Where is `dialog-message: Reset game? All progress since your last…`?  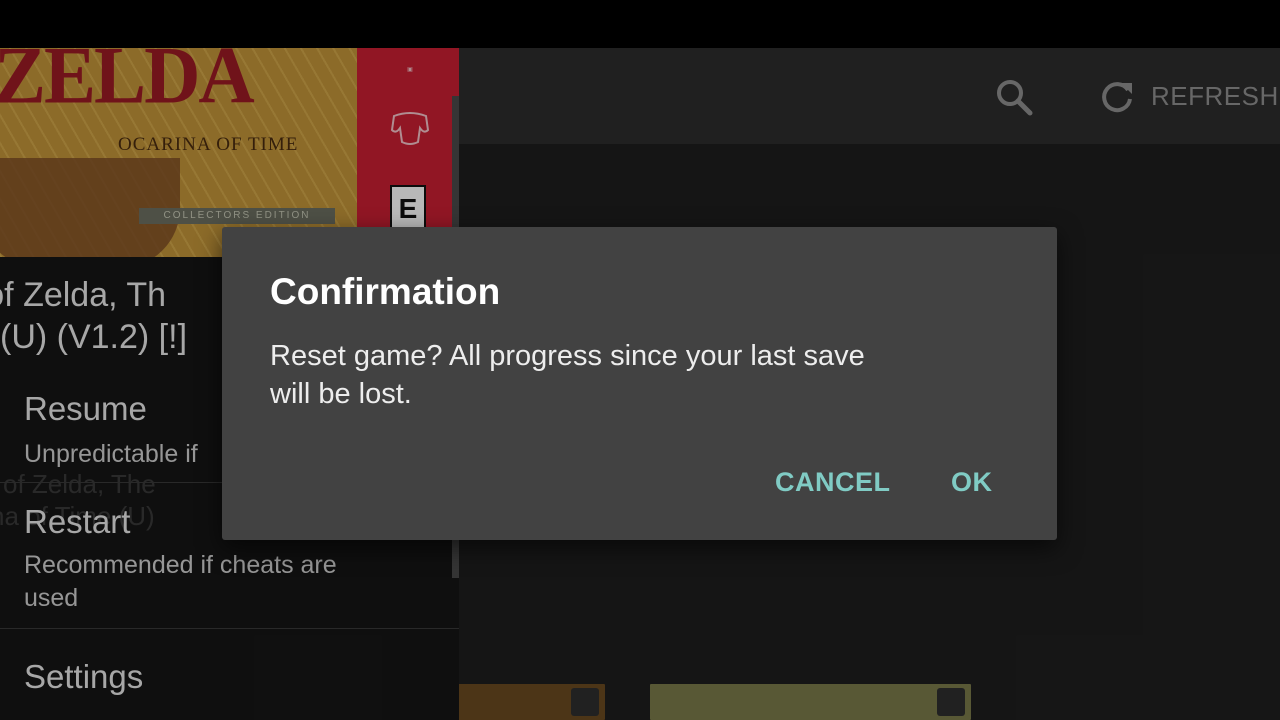
dialog-message: Reset game? All progress since your last… is located at coordinates (567, 375).